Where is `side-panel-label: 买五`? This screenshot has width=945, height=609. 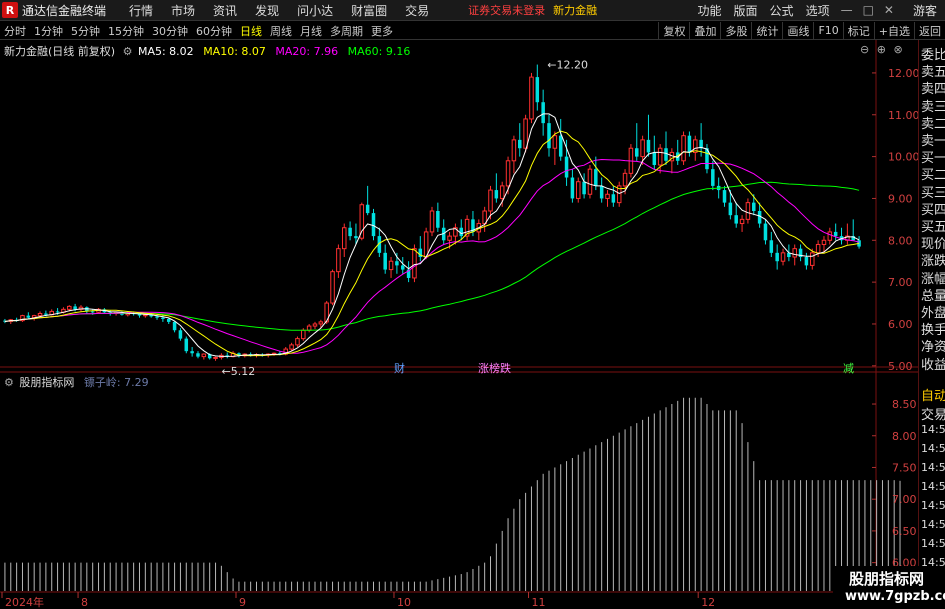
side-panel-label: 买五 is located at coordinates (933, 227).